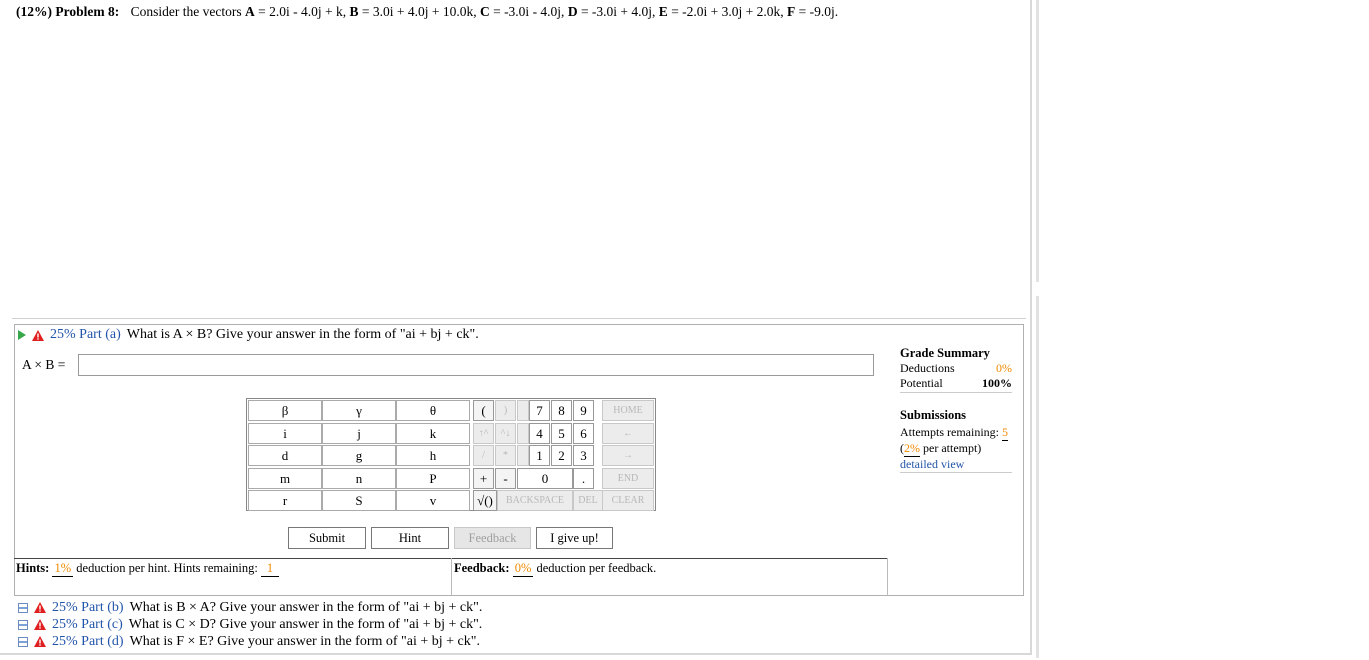 Image resolution: width=1369 pixels, height=660 pixels. Describe the element at coordinates (505, 455) in the screenshot. I see `key-multiply: *` at that location.